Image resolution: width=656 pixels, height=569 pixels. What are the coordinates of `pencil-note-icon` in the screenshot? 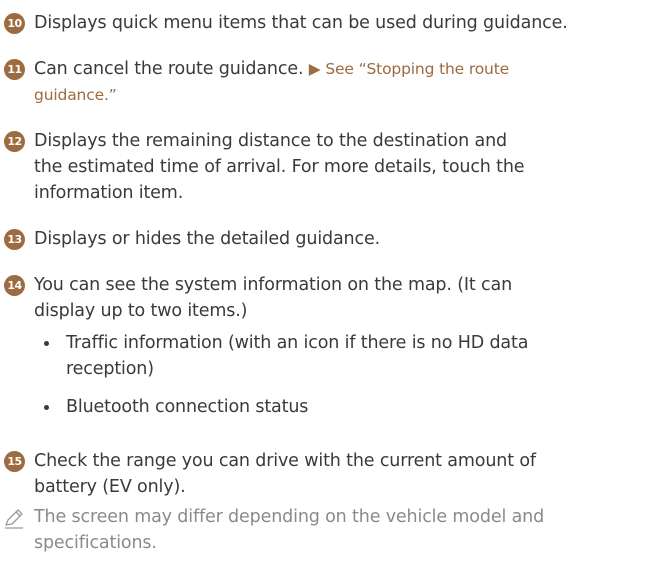 It's located at (14, 519).